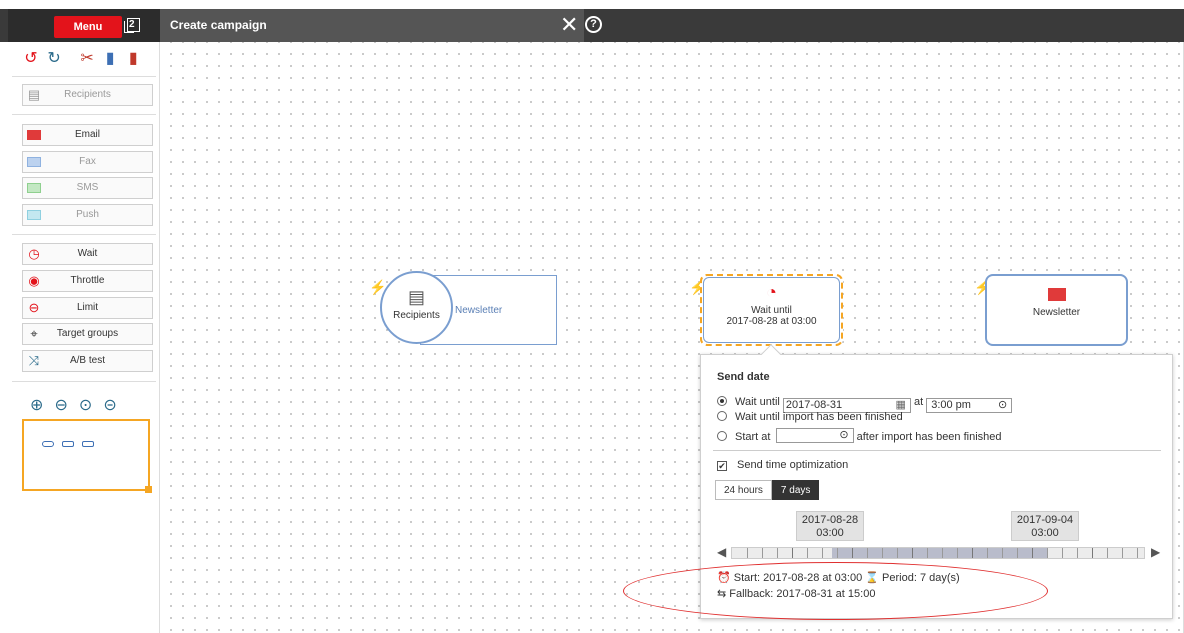 The image size is (1184, 633). Describe the element at coordinates (830, 520) in the screenshot. I see `start-marker-date: 2017-08-28` at that location.